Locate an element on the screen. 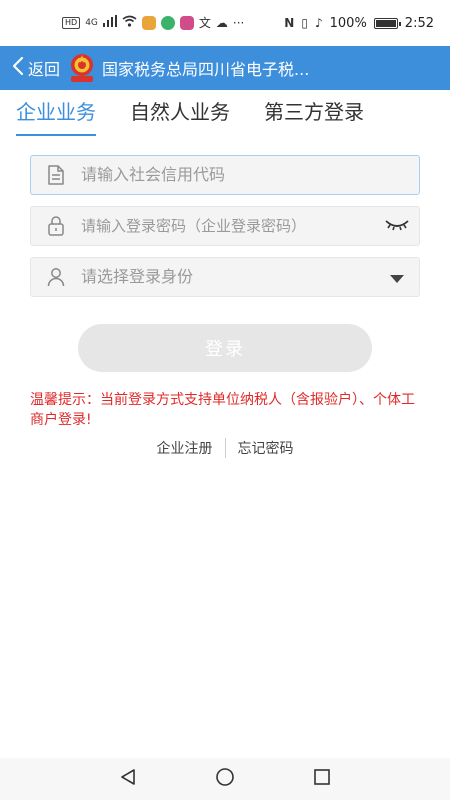 The width and height of the screenshot is (450, 800). eye-closed-icon is located at coordinates (397, 226).